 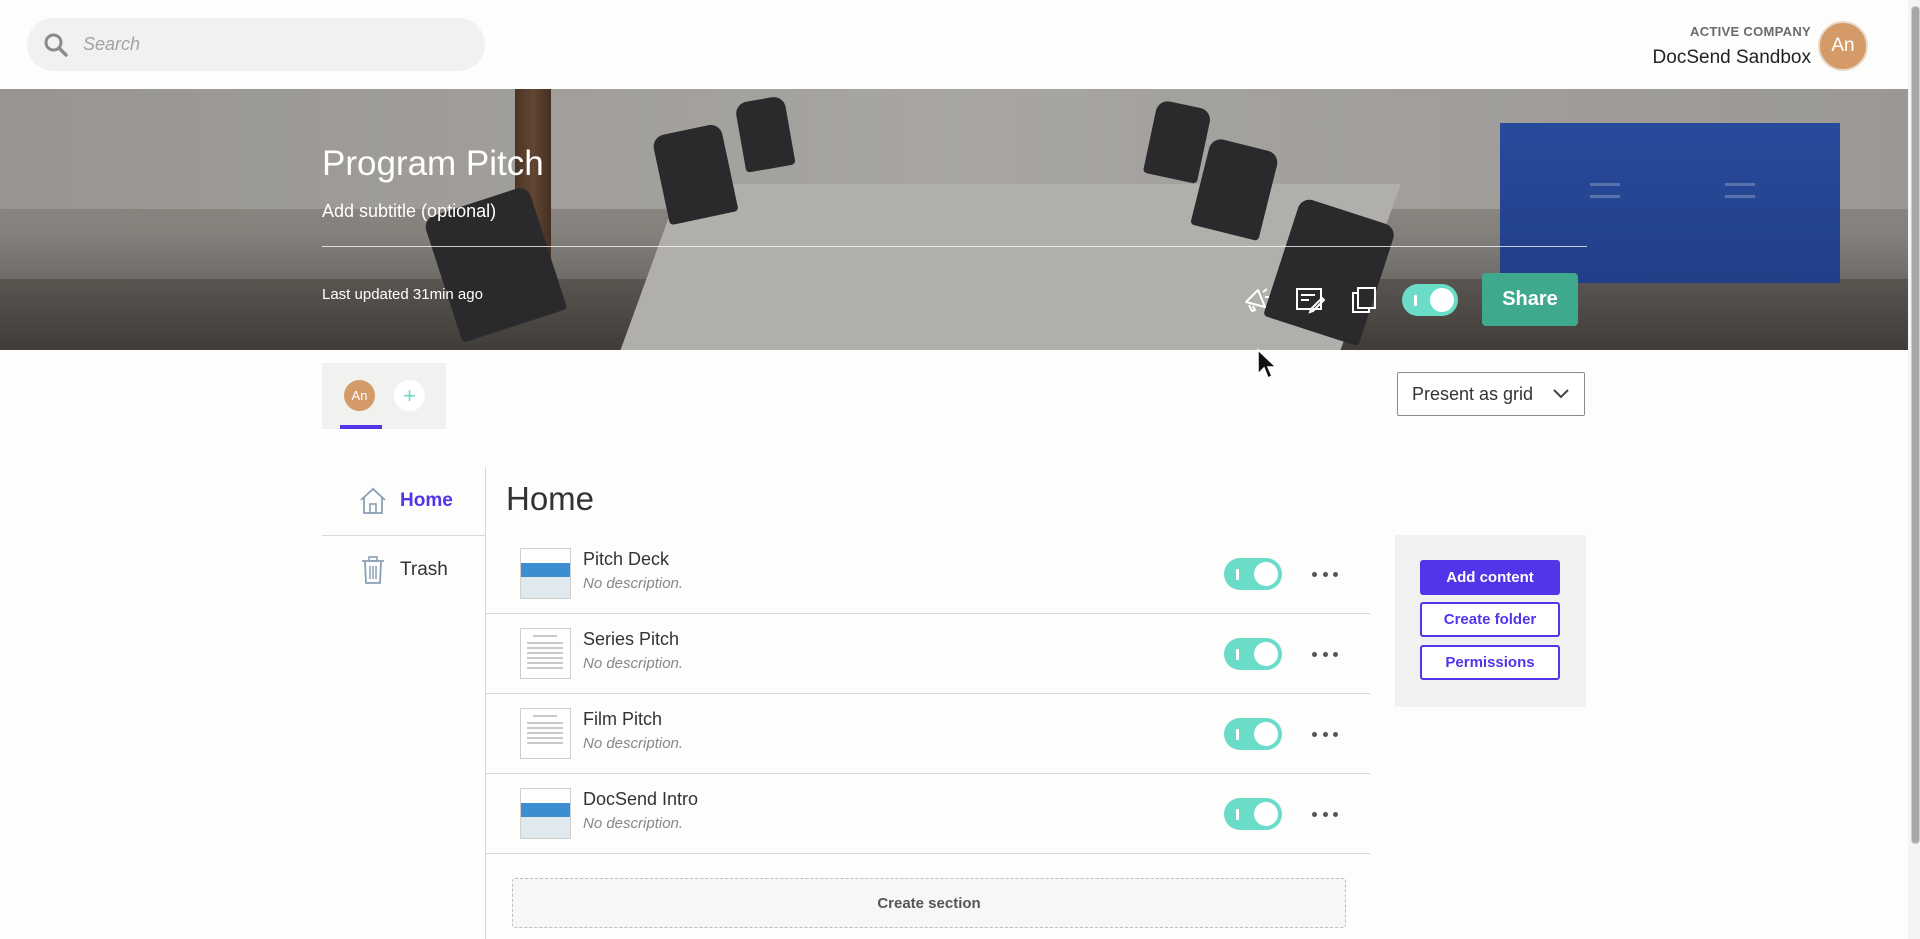 What do you see at coordinates (928, 814) in the screenshot?
I see `document-row: DocSend Intro No description.` at bounding box center [928, 814].